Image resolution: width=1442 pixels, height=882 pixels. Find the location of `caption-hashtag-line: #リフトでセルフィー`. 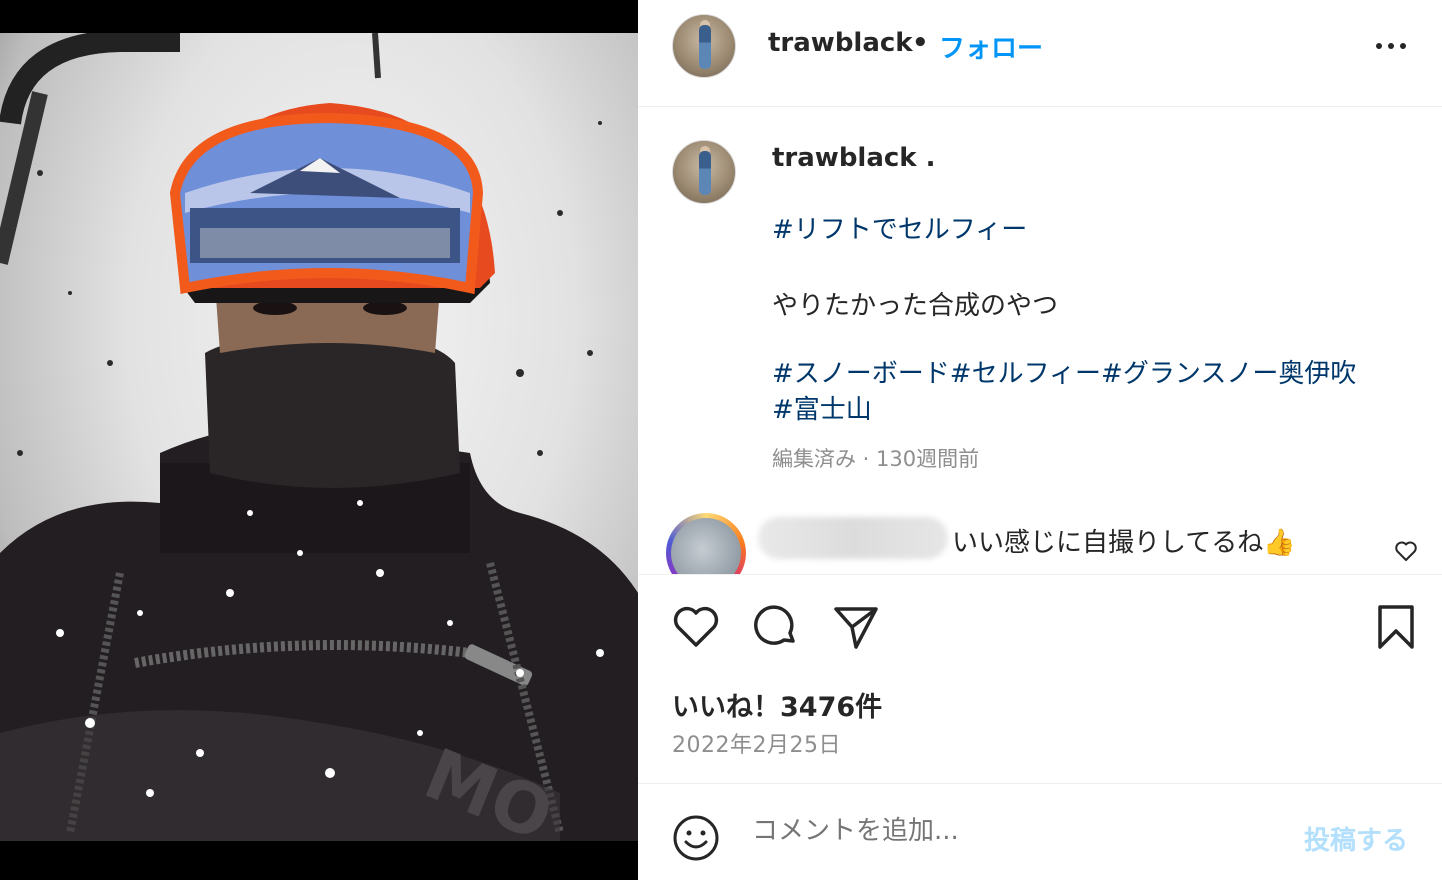

caption-hashtag-line: #リフトでセルフィー is located at coordinates (899, 230).